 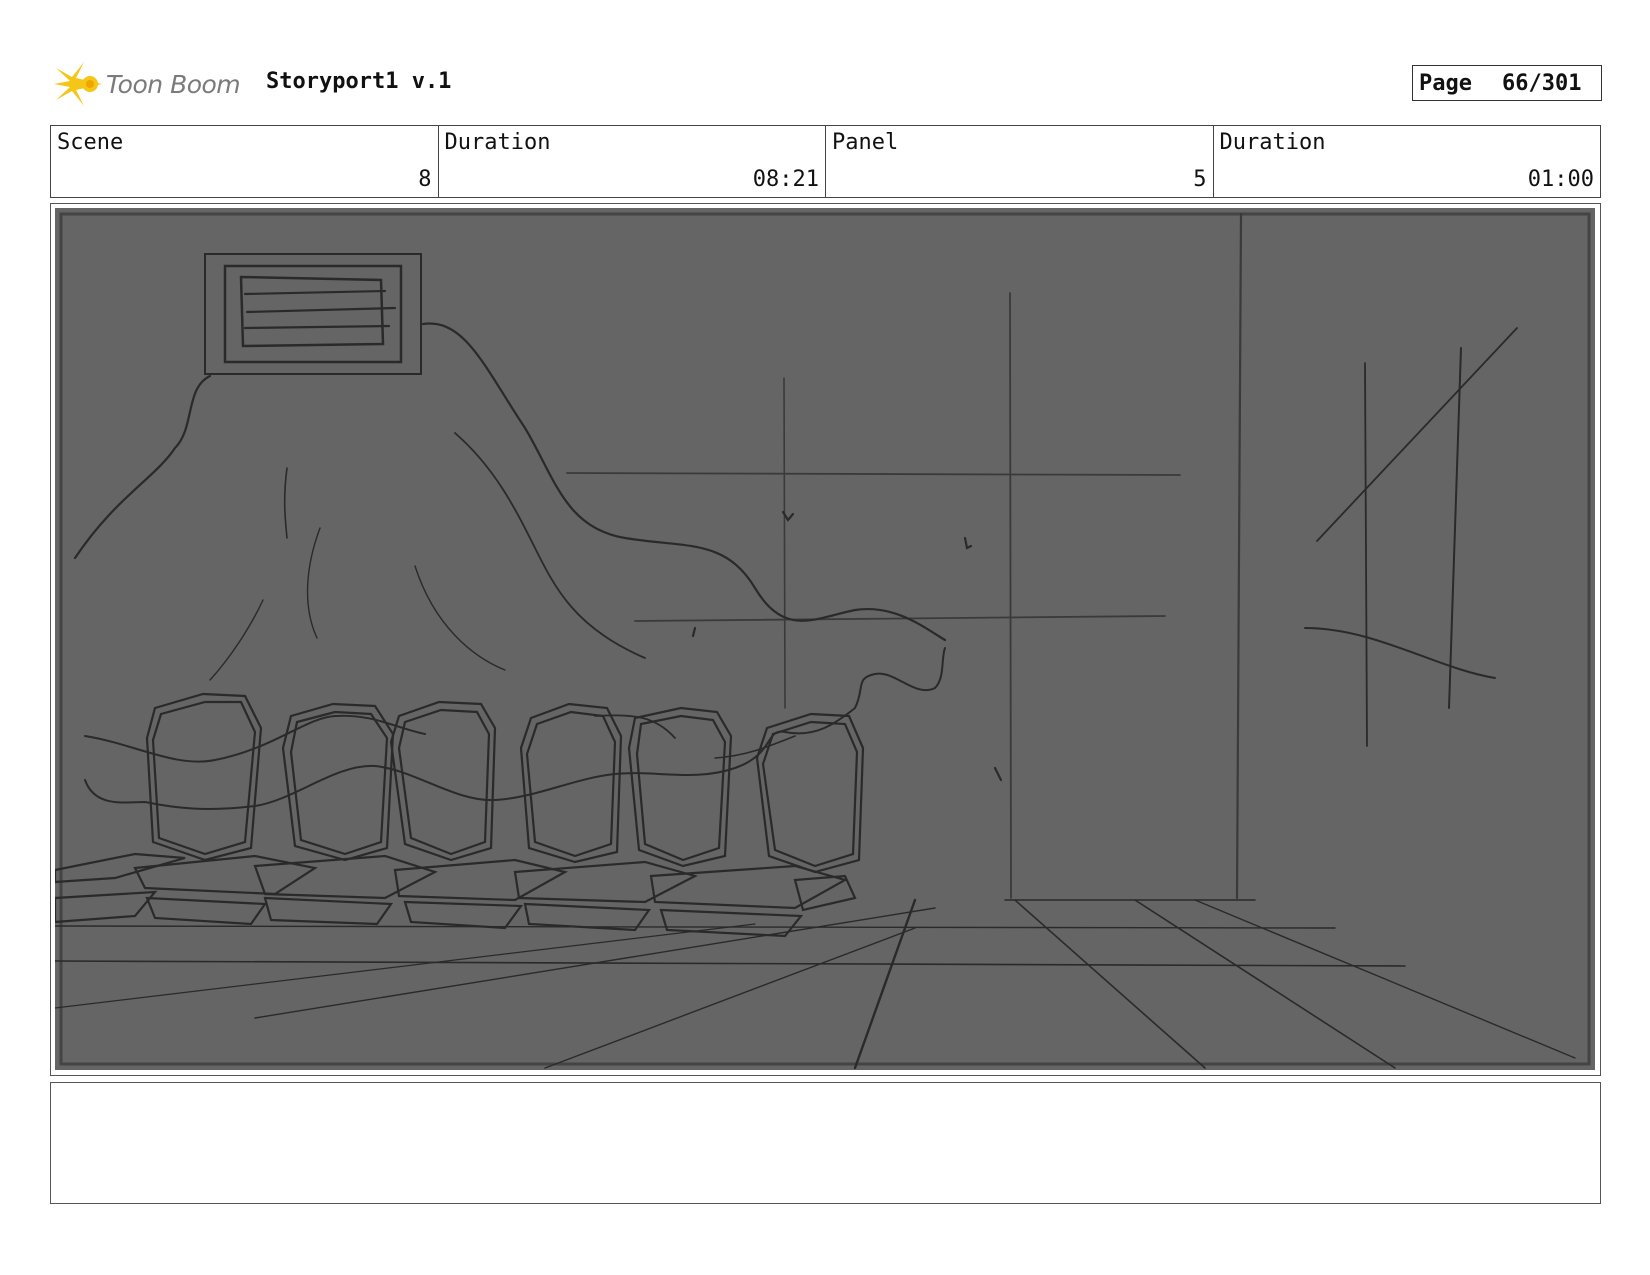 What do you see at coordinates (173, 84) in the screenshot?
I see `brand-name: Toon Boom` at bounding box center [173, 84].